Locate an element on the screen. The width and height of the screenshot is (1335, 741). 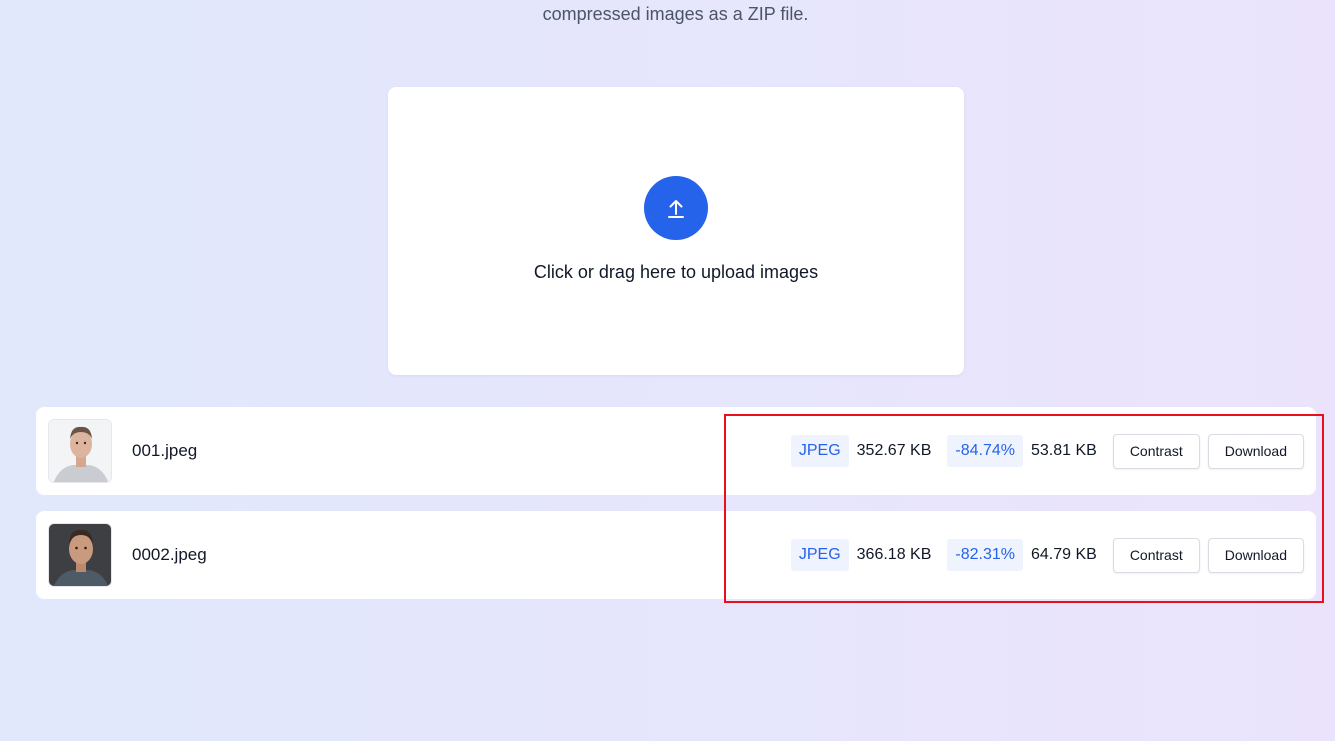
page-subtitle: compressed images as a ZIP file. is located at coordinates (675, 14).